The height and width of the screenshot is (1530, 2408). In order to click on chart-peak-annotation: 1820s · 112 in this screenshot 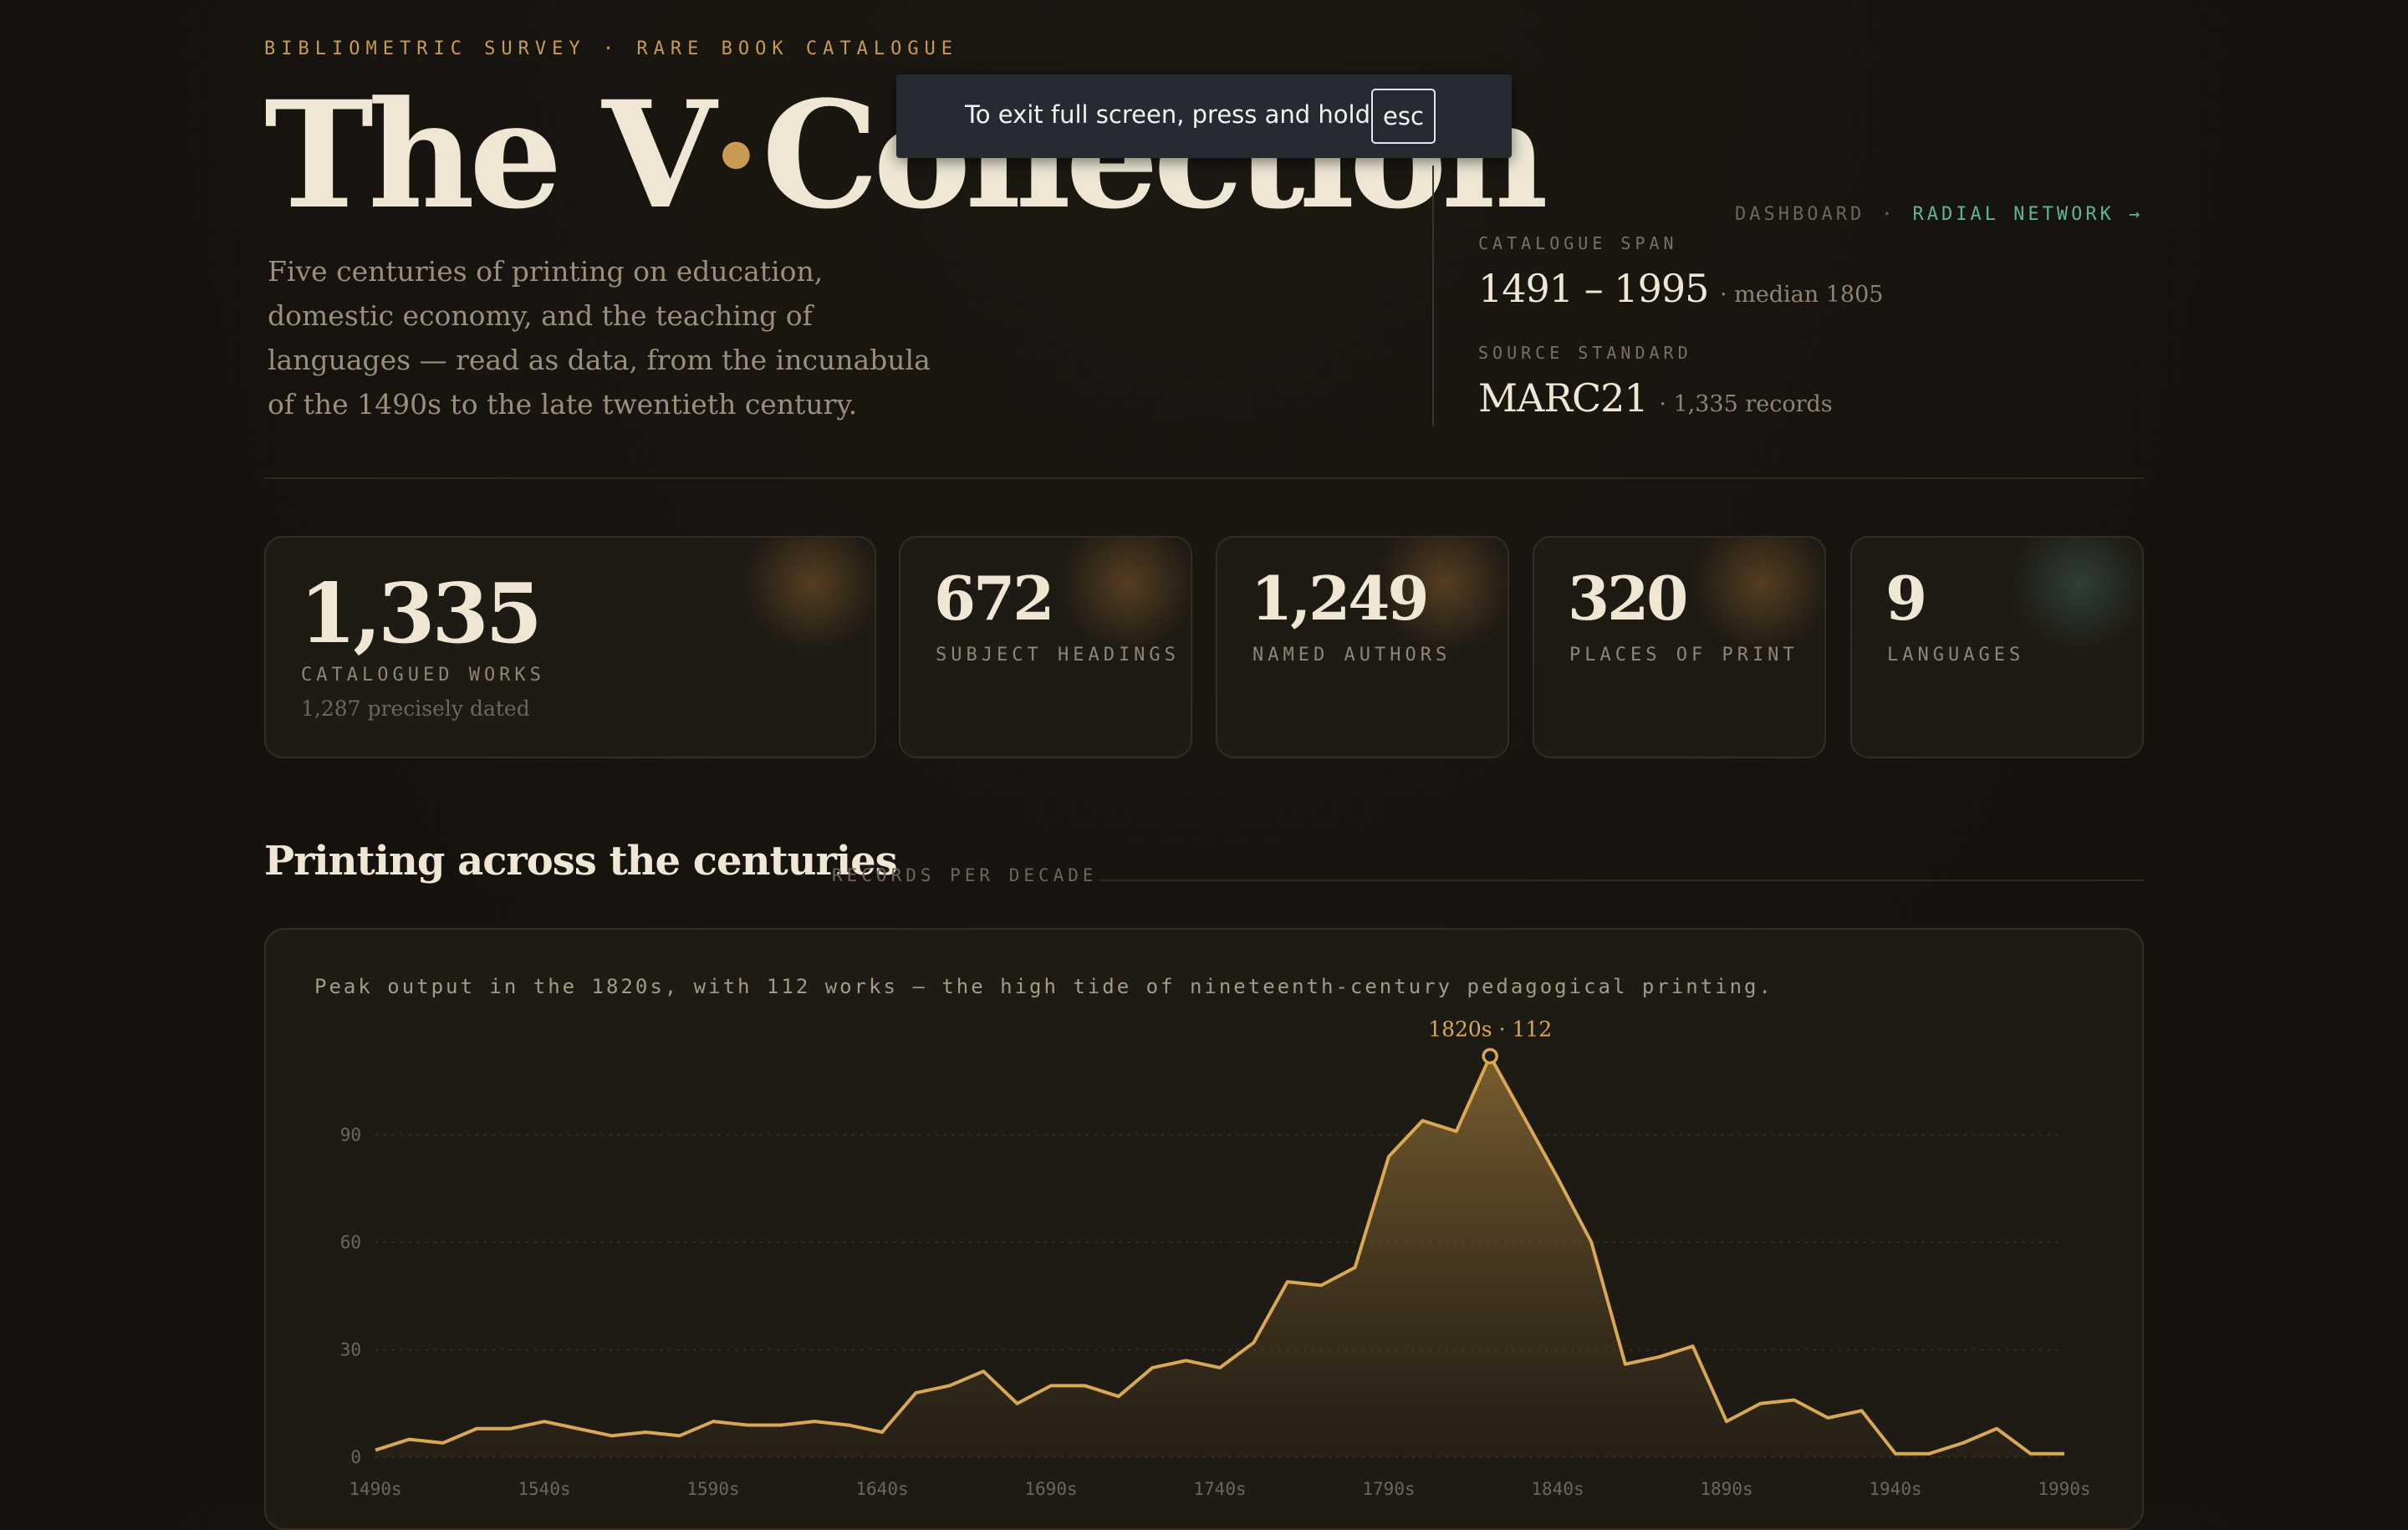, I will do `click(1490, 1041)`.